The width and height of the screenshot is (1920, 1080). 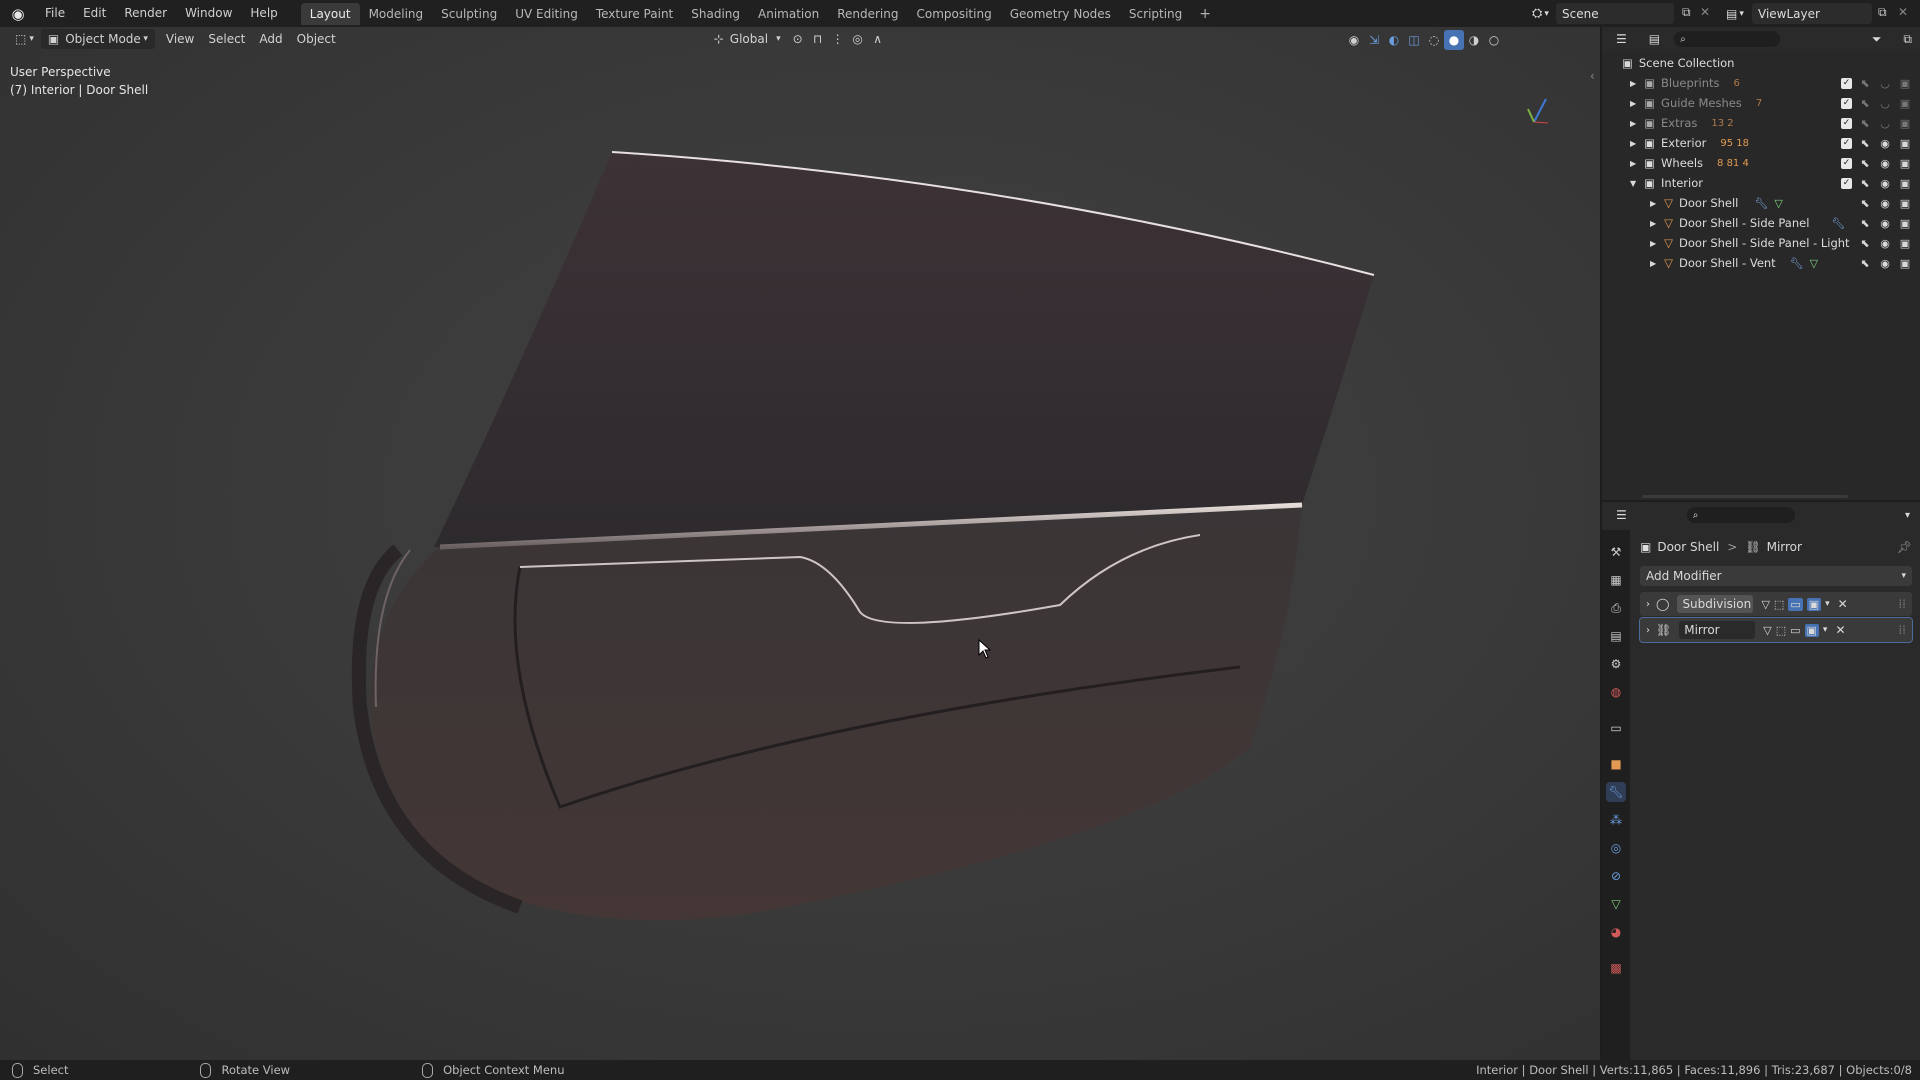 I want to click on tab-shading: Shading, so click(x=715, y=14).